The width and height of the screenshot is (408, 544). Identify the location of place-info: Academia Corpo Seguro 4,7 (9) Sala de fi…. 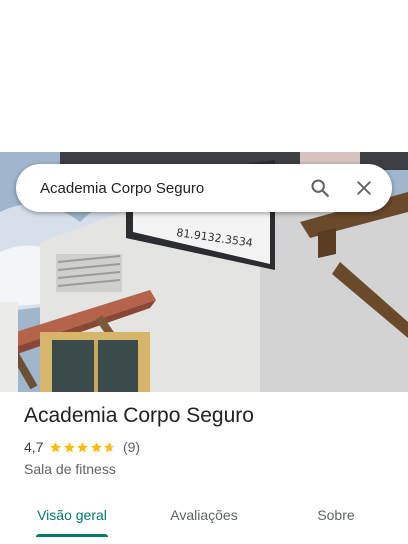
(209, 440).